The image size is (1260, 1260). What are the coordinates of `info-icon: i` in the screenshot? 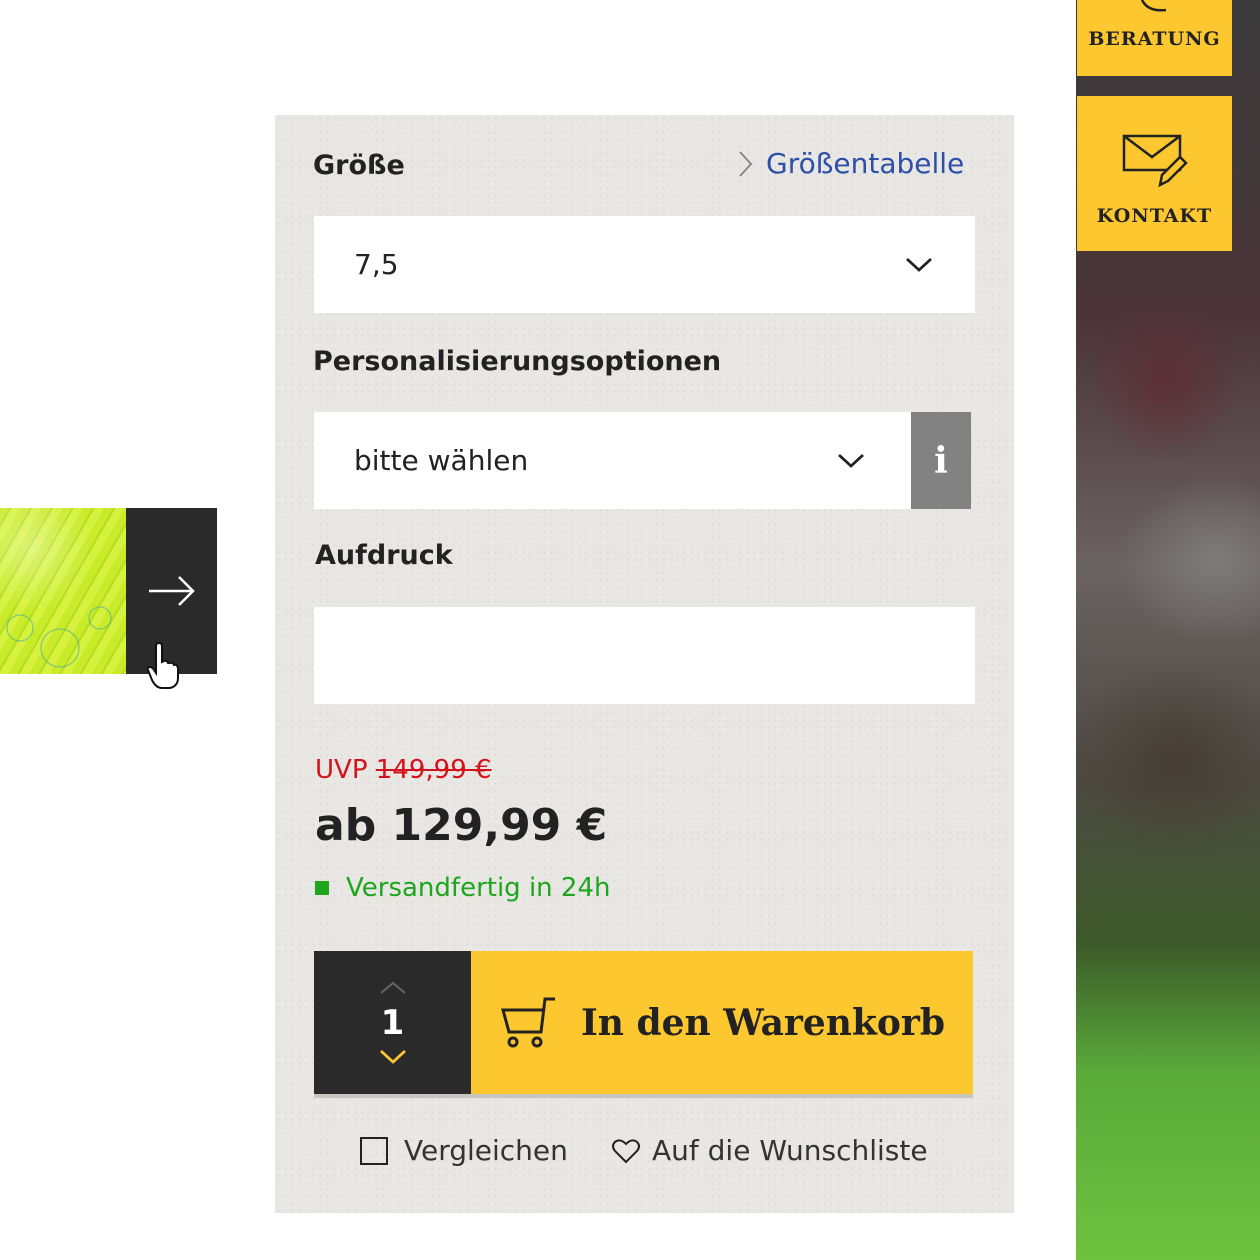 It's located at (941, 460).